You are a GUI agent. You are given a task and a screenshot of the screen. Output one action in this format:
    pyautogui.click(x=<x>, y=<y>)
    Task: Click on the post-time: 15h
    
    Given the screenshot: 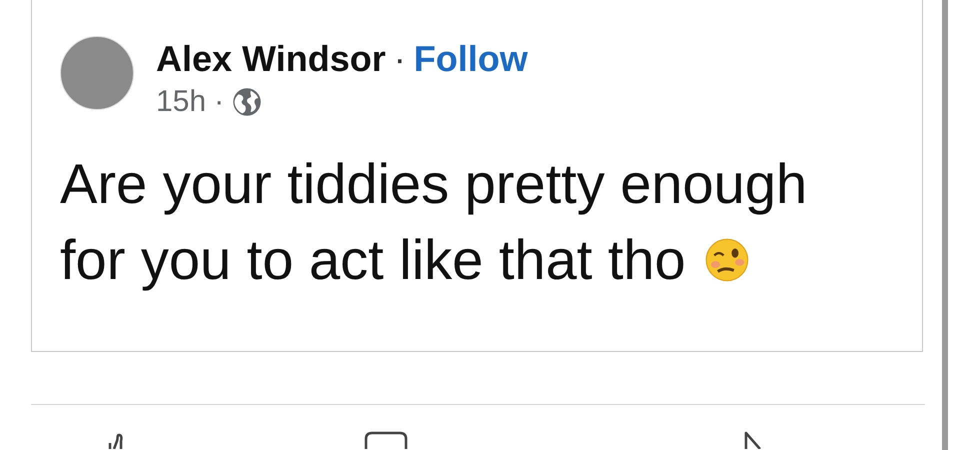 What is the action you would take?
    pyautogui.click(x=181, y=102)
    